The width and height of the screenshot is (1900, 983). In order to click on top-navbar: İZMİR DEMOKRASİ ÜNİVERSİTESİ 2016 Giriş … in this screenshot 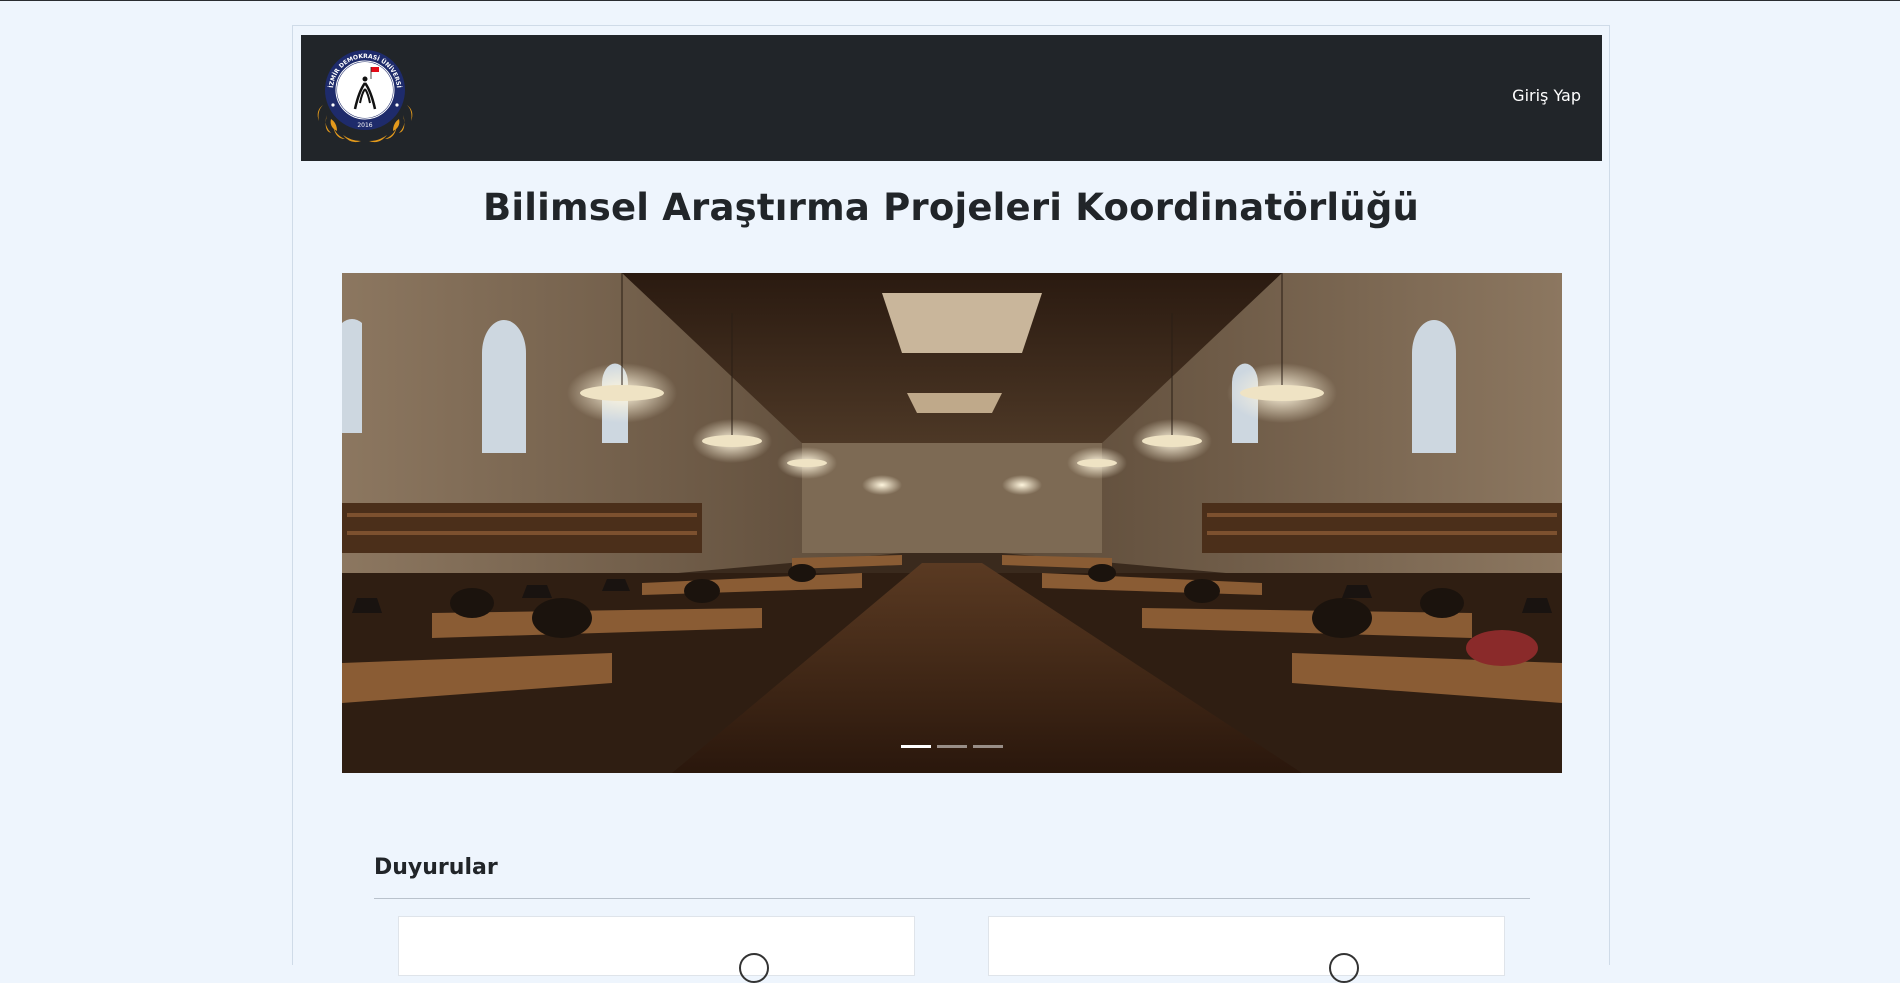, I will do `click(951, 98)`.